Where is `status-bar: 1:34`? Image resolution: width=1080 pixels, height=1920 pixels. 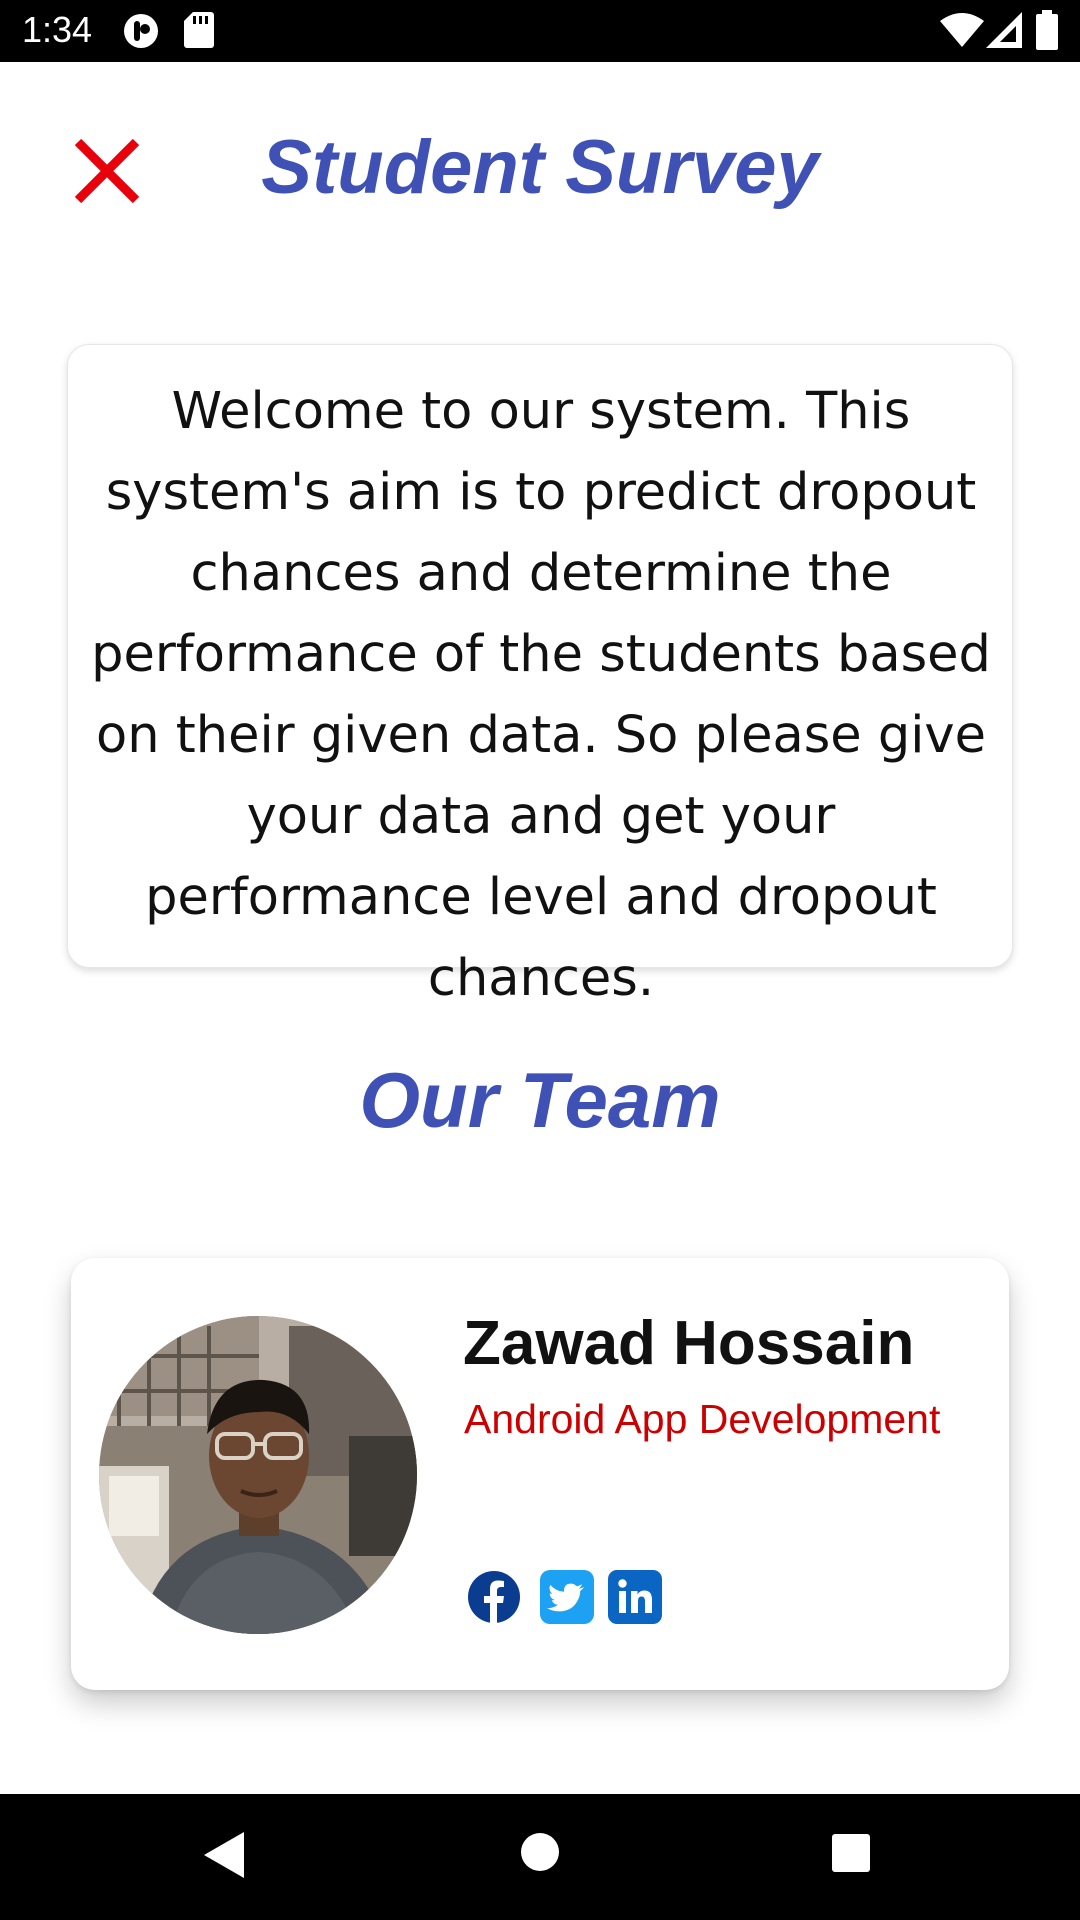
status-bar: 1:34 is located at coordinates (540, 31).